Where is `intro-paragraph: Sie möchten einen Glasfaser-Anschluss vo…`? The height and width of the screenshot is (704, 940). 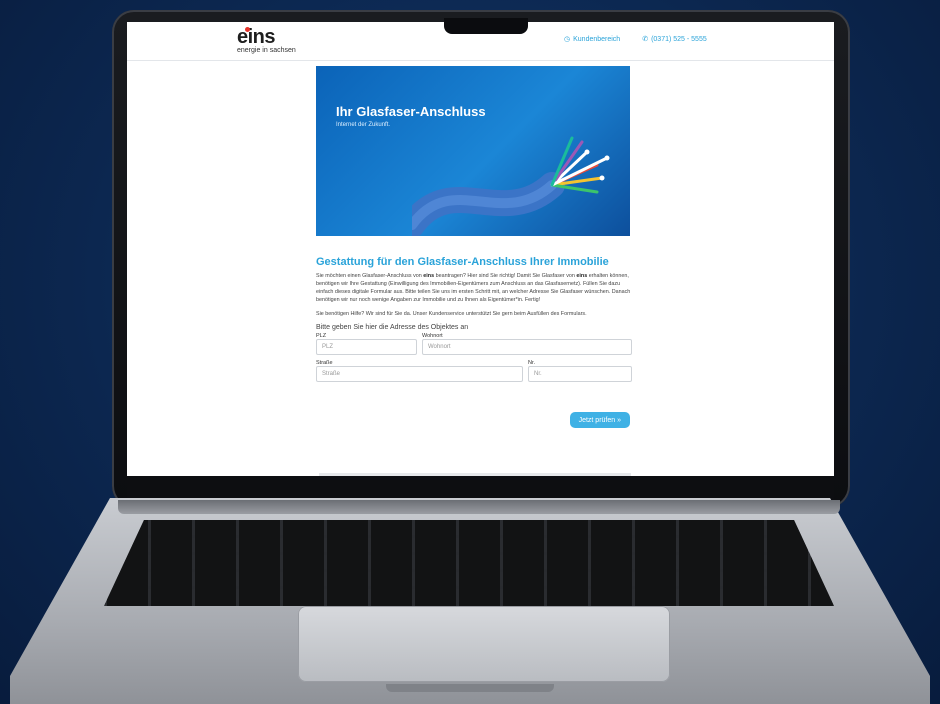
intro-paragraph: Sie möchten einen Glasfaser-Anschluss vo… is located at coordinates (473, 288).